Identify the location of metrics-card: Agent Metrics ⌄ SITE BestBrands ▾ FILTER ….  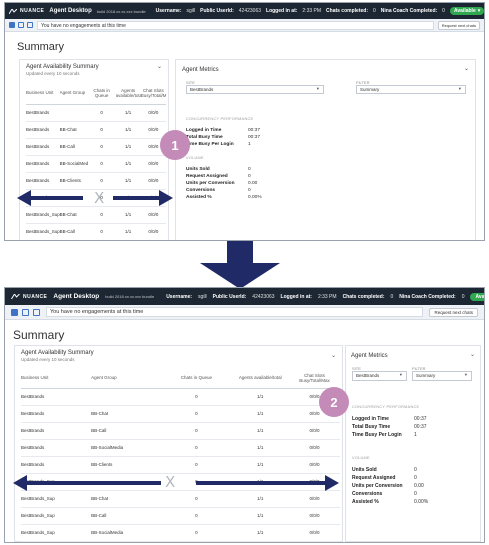
(413, 443).